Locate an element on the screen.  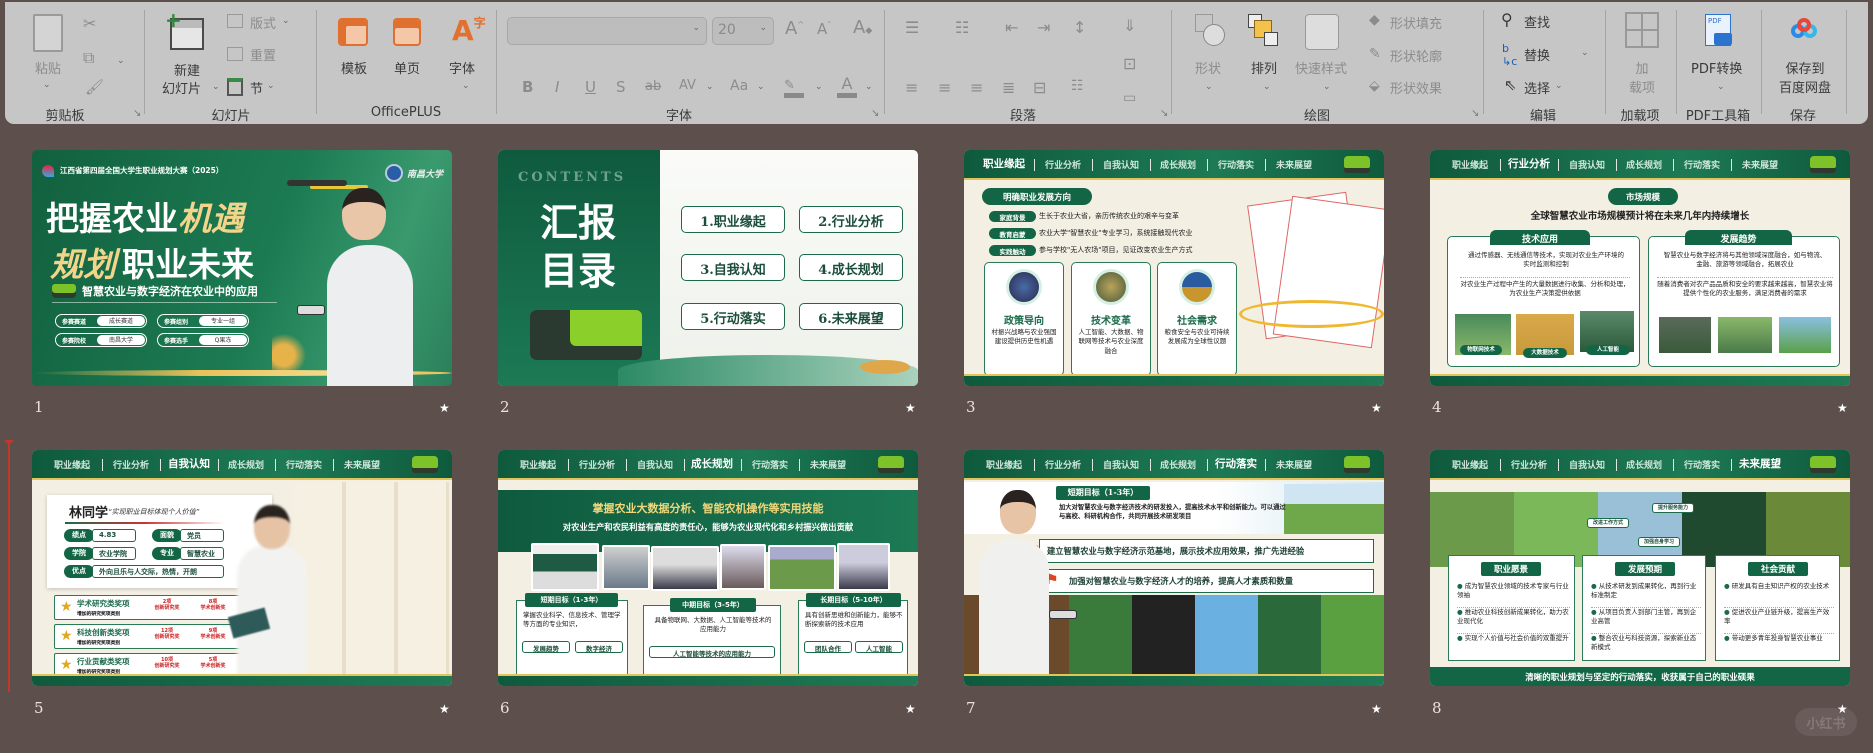
shape-fill-button: 形状填充 is located at coordinates (1416, 22).